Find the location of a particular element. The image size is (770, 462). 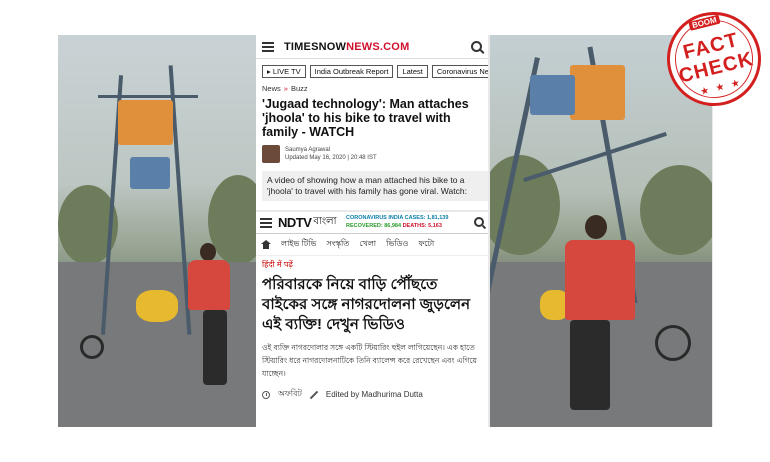

ticker-cases: CORONAVIRUS INDIA CASES: 1,81,139 is located at coordinates (397, 218).